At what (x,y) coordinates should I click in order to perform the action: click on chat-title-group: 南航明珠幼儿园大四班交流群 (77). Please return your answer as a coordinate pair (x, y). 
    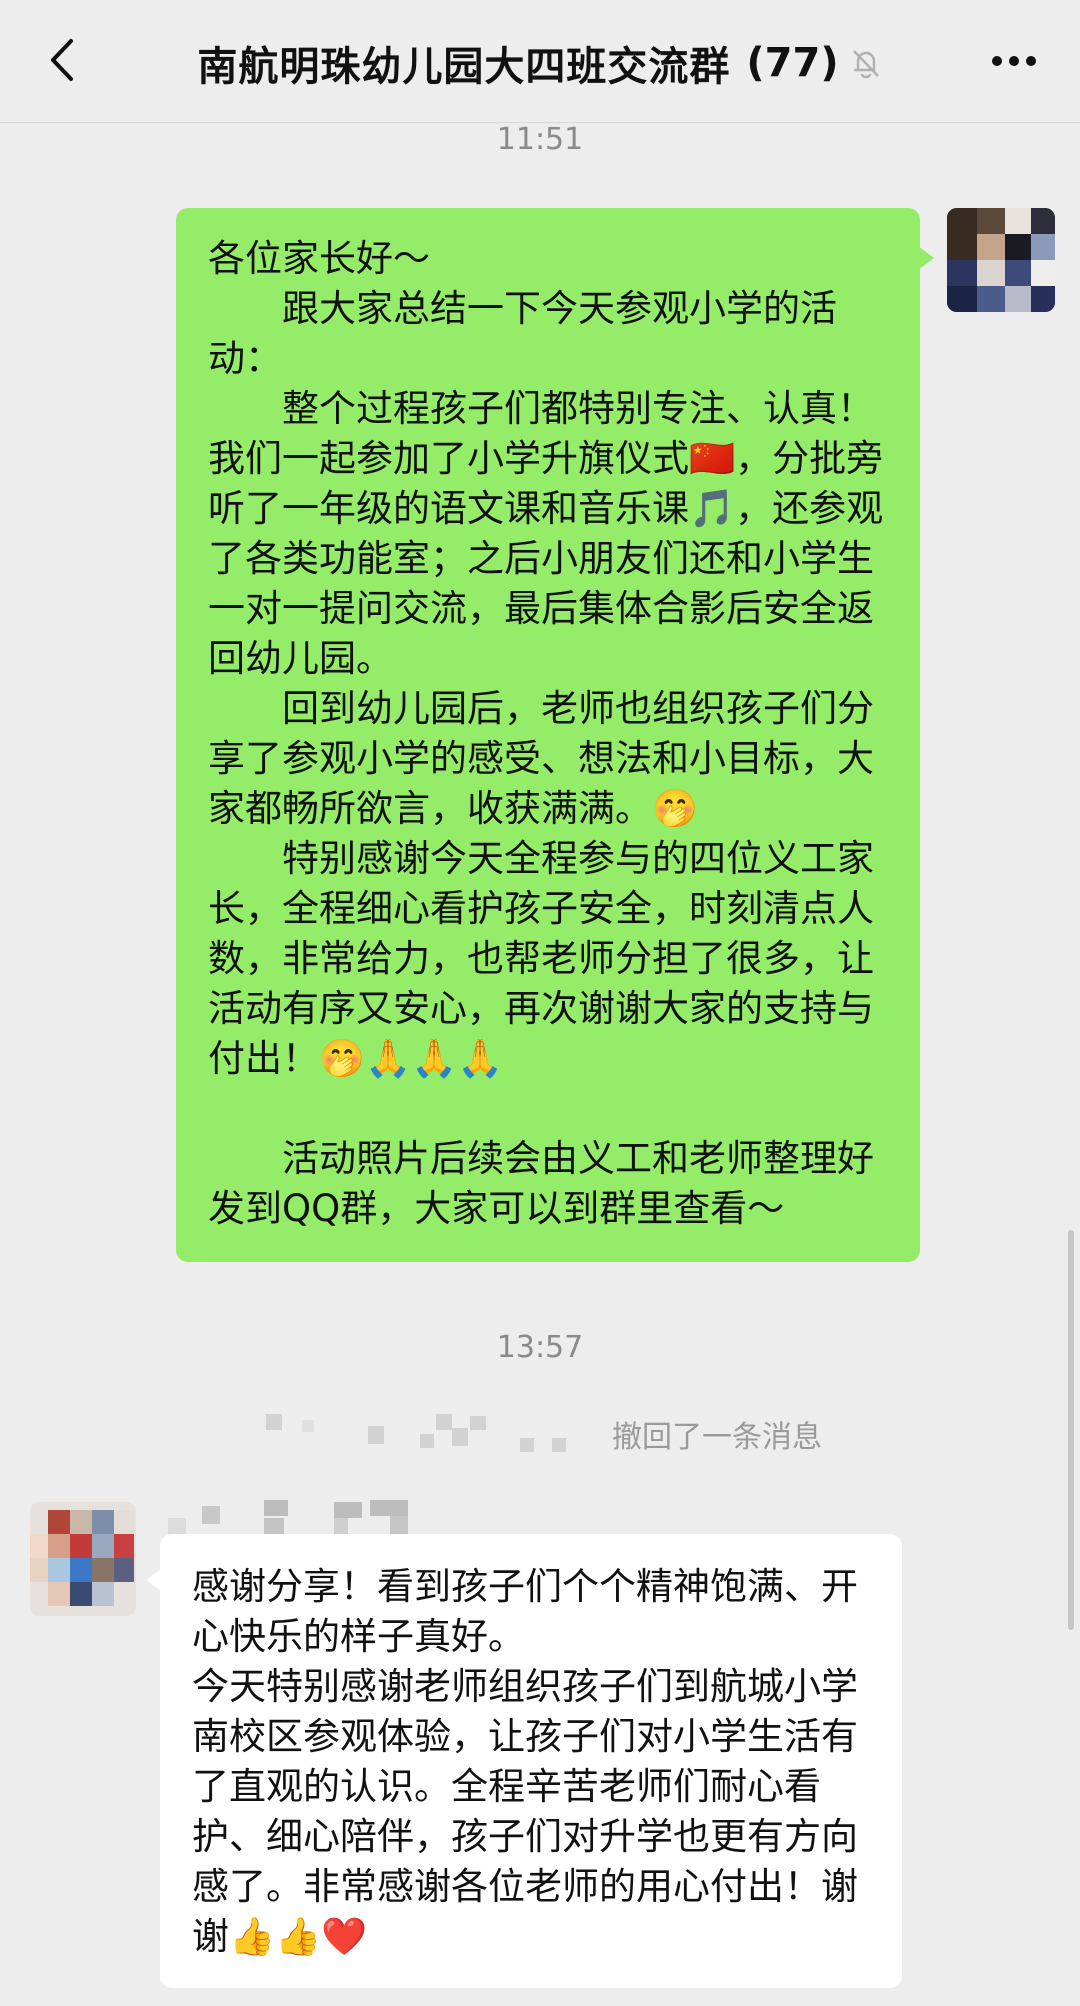
    Looking at the image, I should click on (539, 63).